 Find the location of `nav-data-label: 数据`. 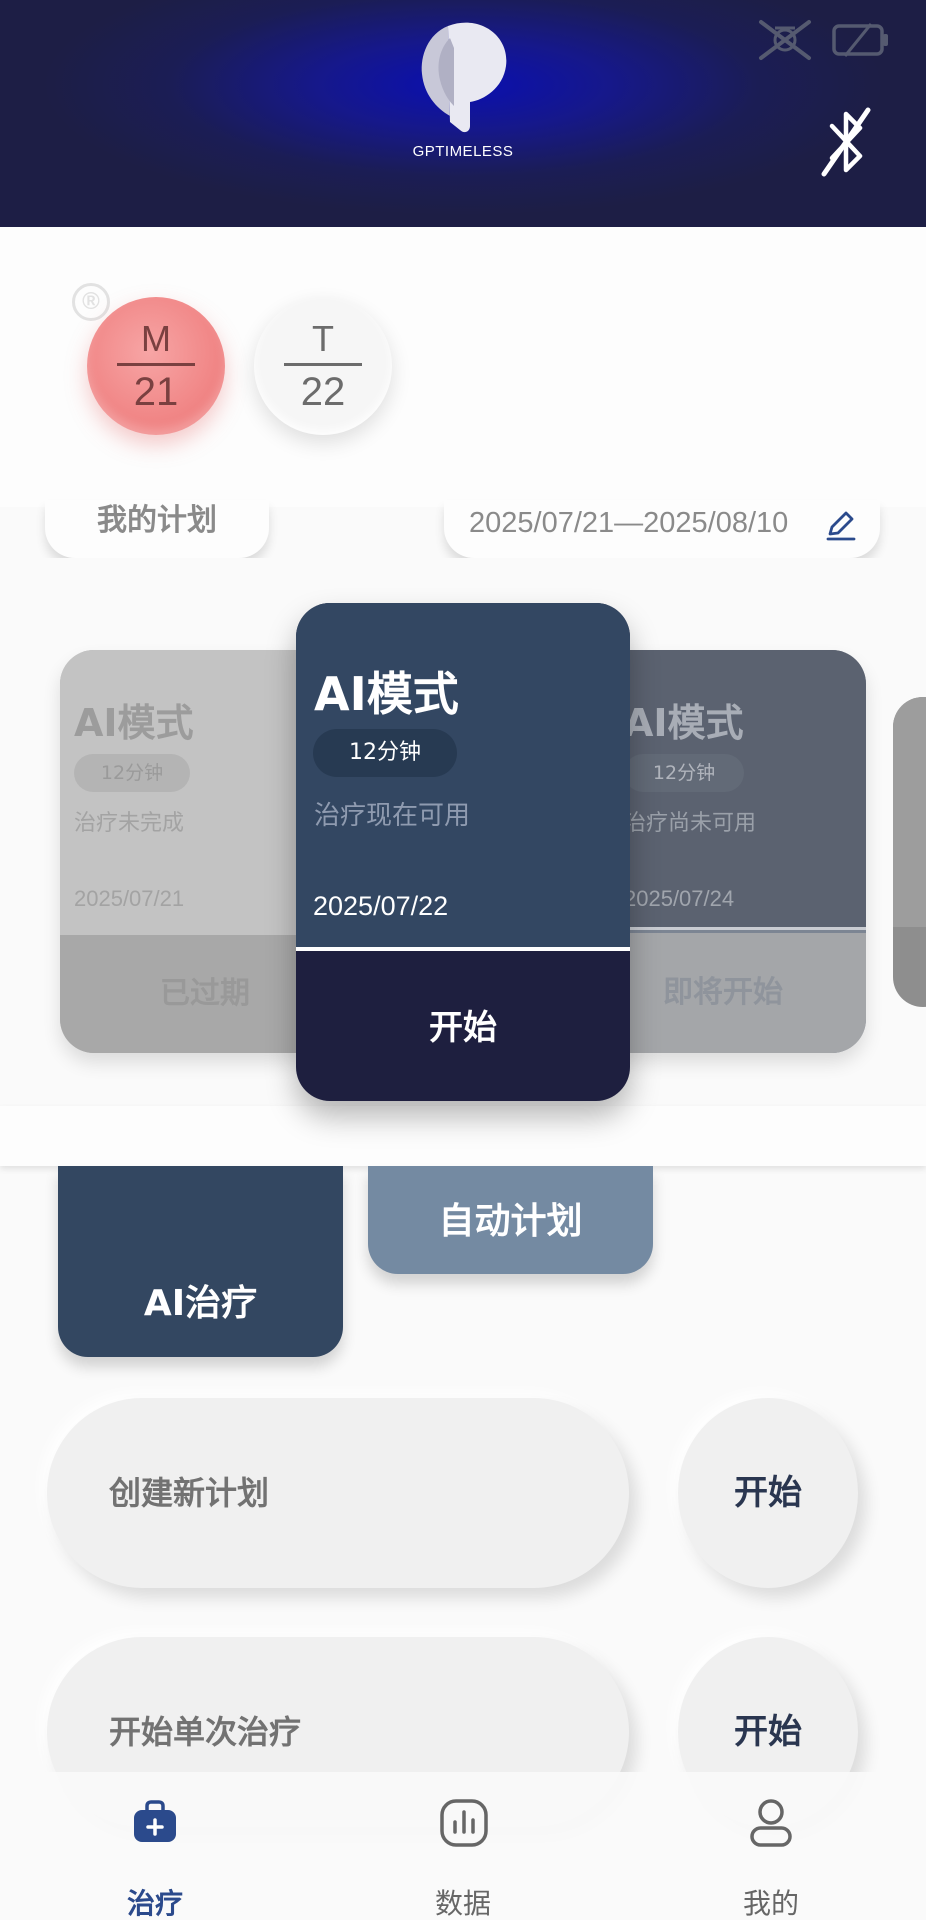

nav-data-label: 数据 is located at coordinates (462, 1903).